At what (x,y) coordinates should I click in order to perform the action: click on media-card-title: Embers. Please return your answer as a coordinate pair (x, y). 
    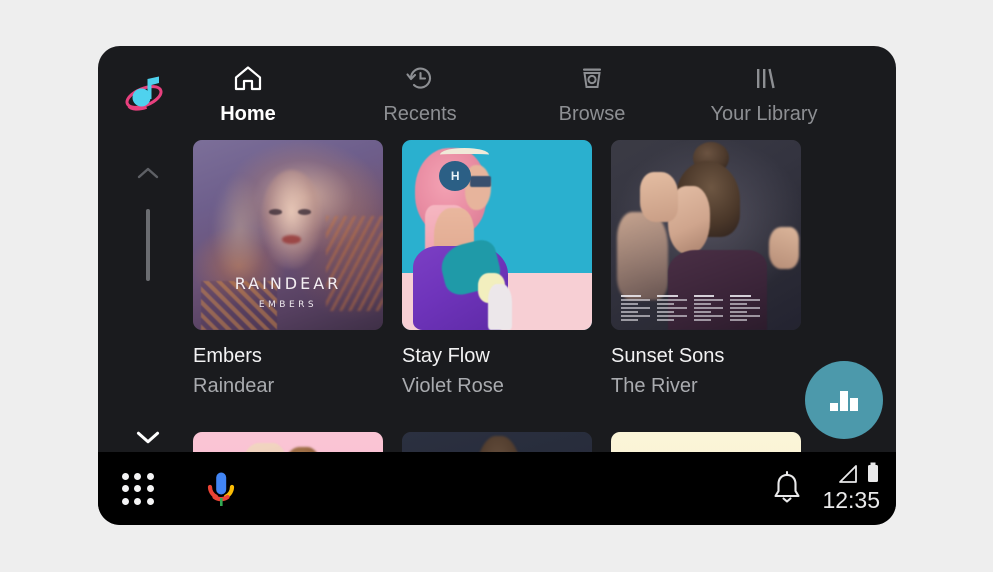
    Looking at the image, I should click on (227, 356).